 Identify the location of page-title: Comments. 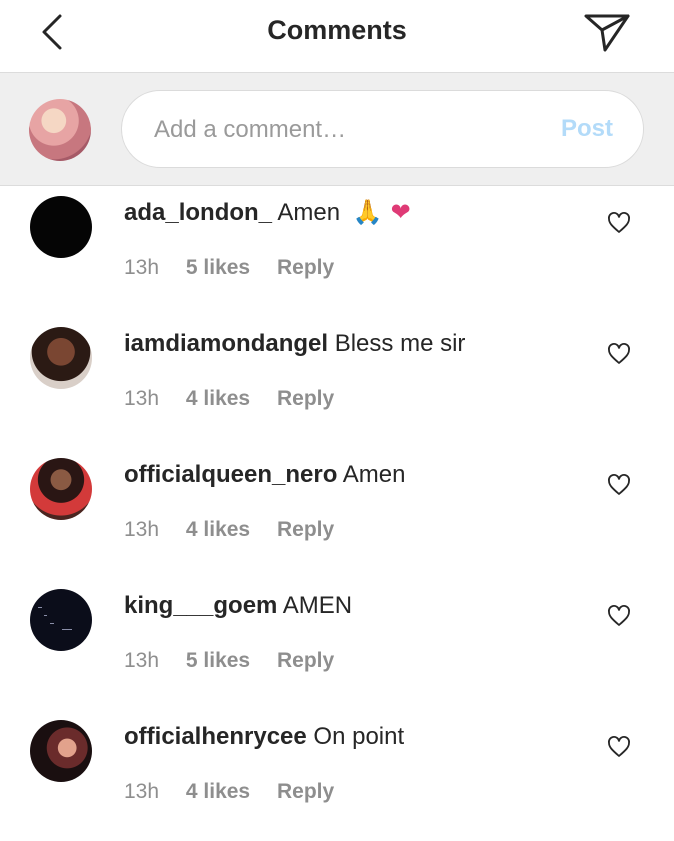
(337, 30).